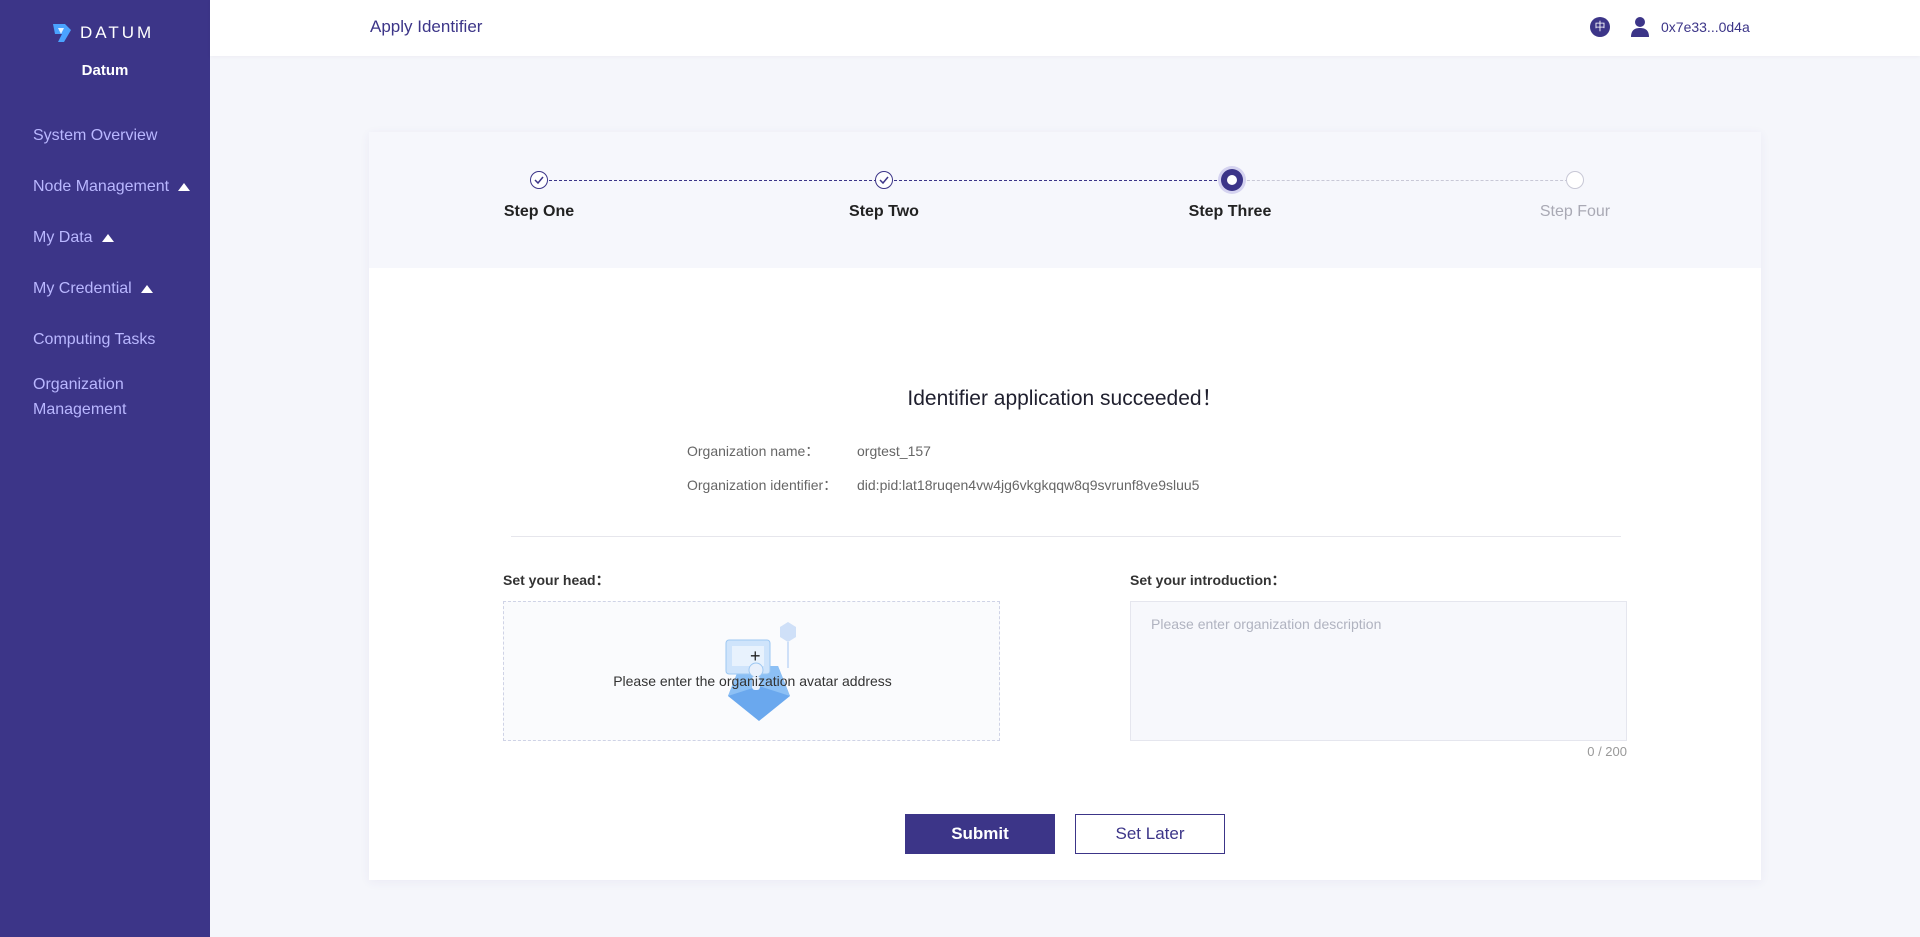  What do you see at coordinates (539, 211) in the screenshot?
I see `step-one-label: Step One` at bounding box center [539, 211].